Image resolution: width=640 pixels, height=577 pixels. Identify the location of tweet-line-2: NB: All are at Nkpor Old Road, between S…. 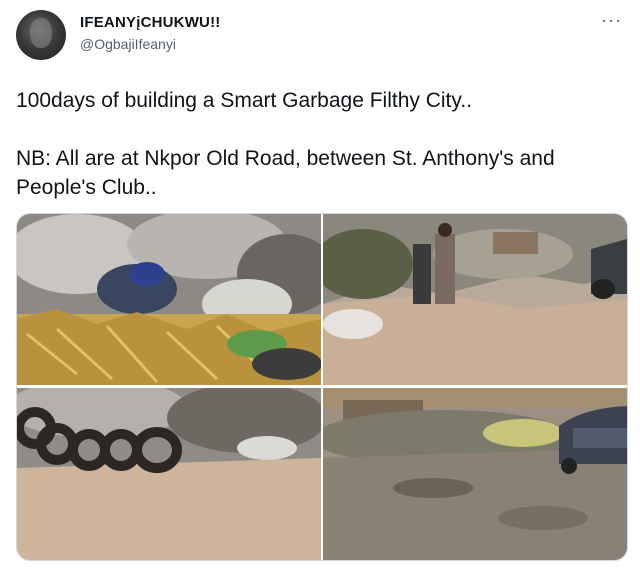
(285, 173).